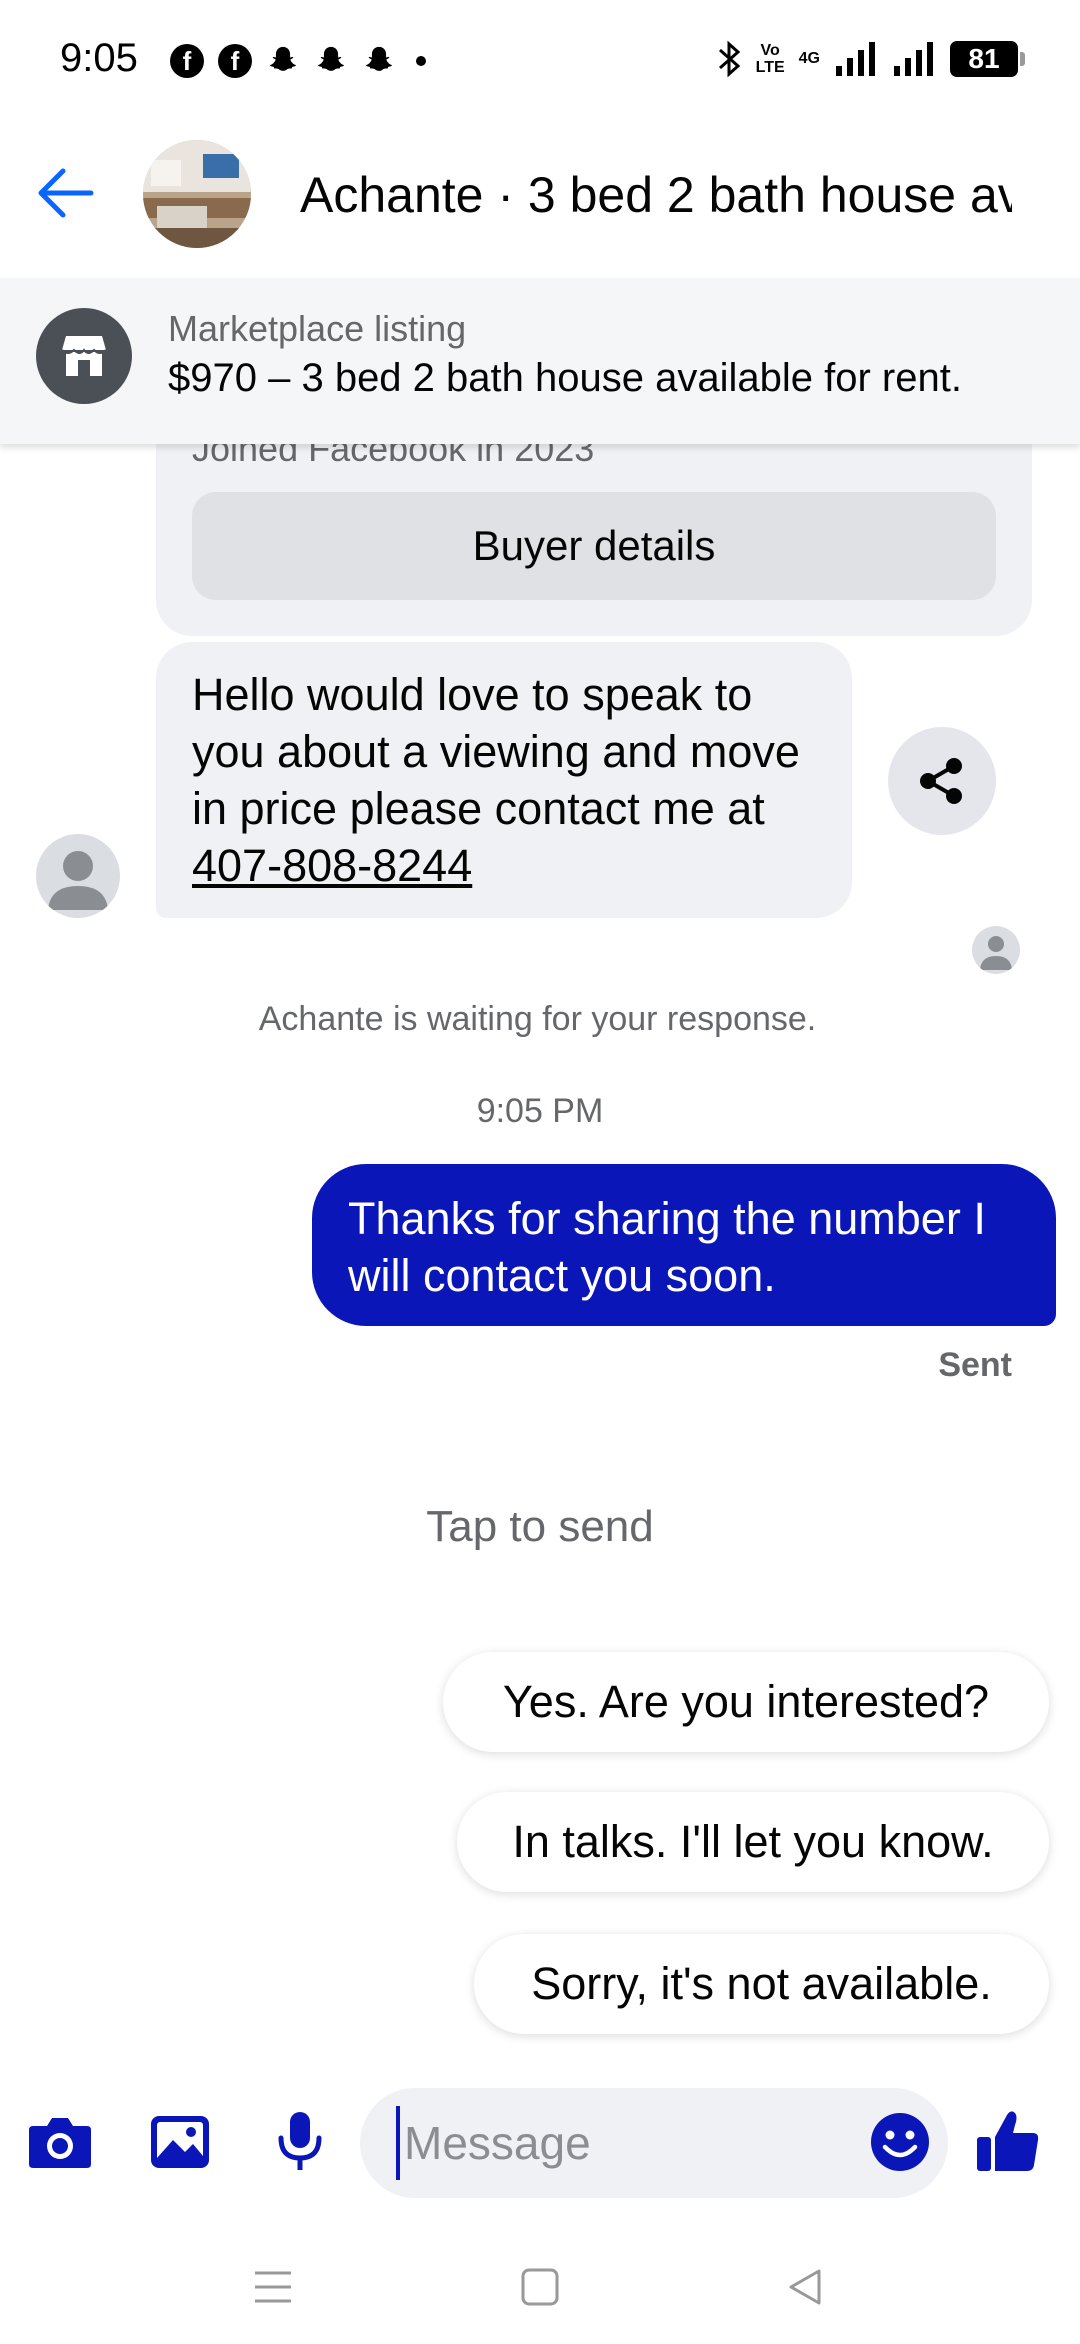 This screenshot has height=2344, width=1080. What do you see at coordinates (317, 328) in the screenshot?
I see `listing-subtitle: Marketplace listing` at bounding box center [317, 328].